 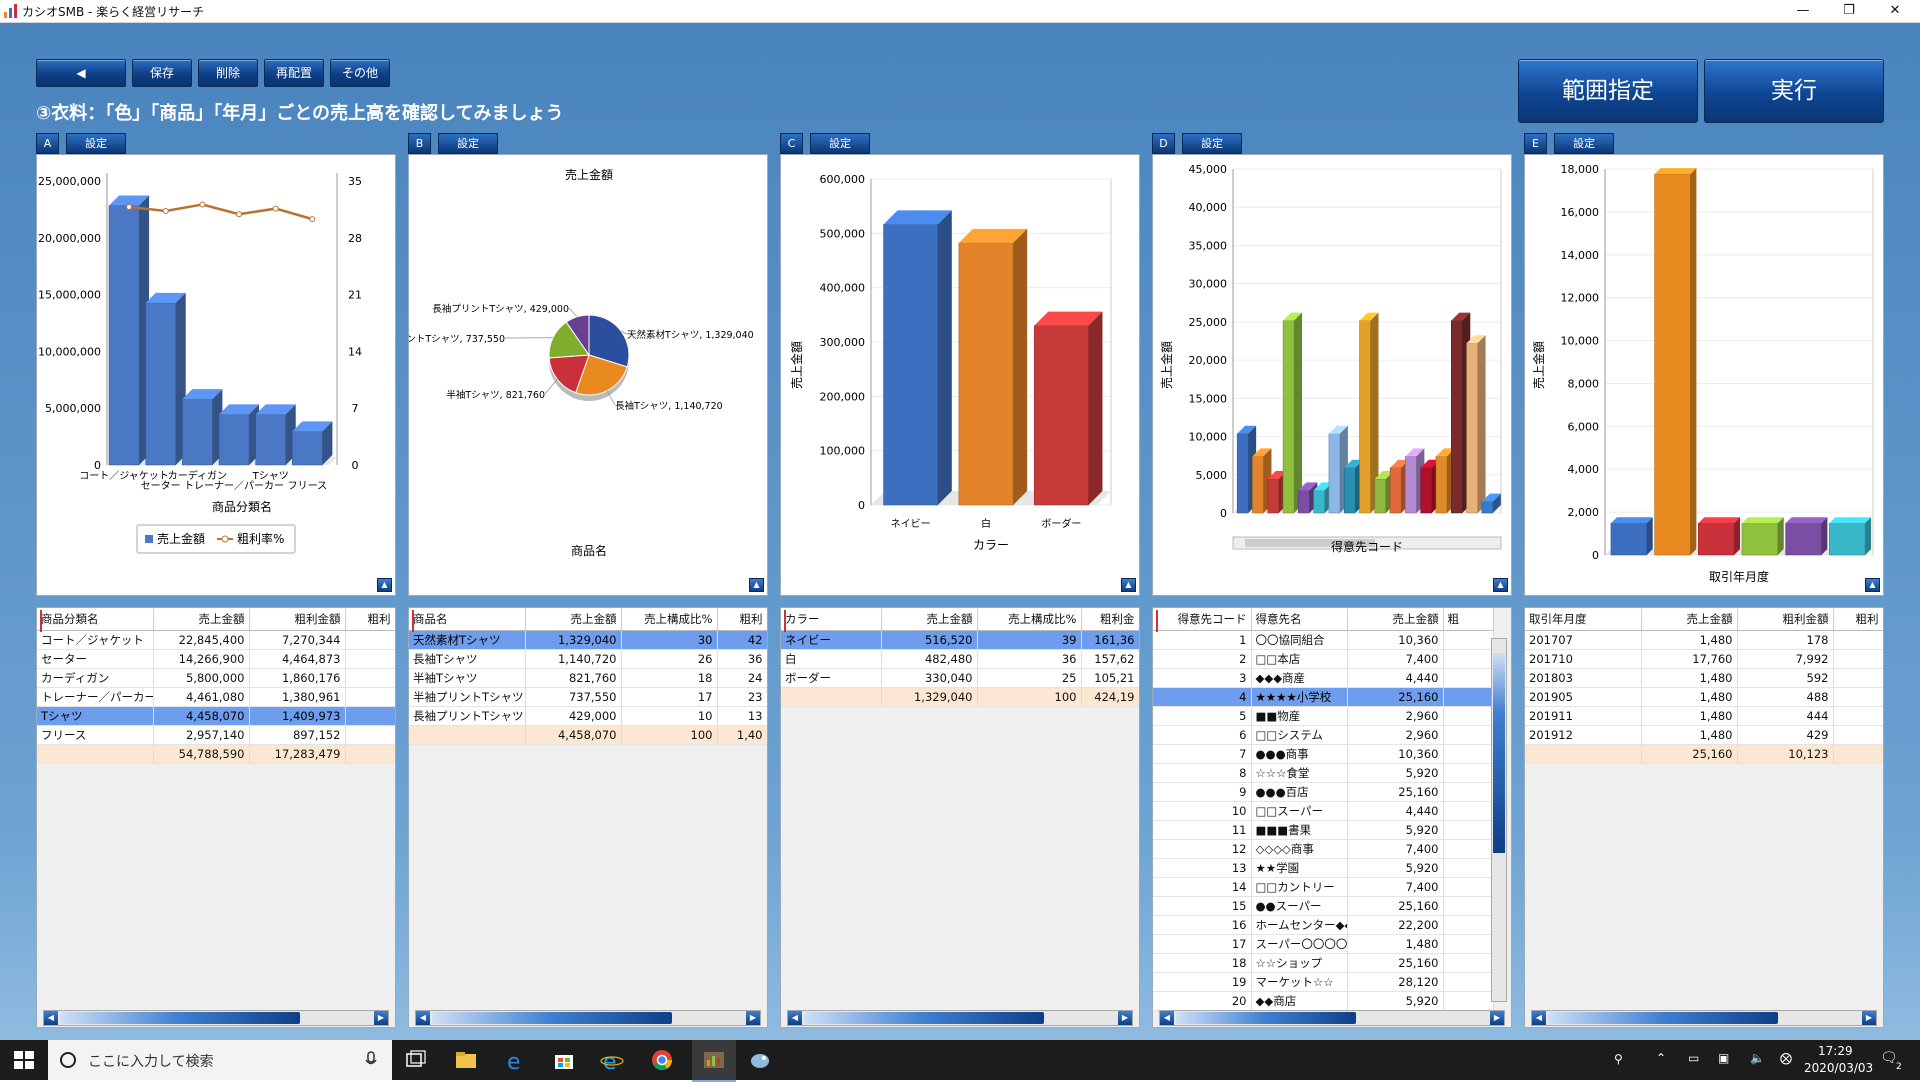 I want to click on table-row: 16ホームセンター◆◆22,200, so click(x=1323, y=925).